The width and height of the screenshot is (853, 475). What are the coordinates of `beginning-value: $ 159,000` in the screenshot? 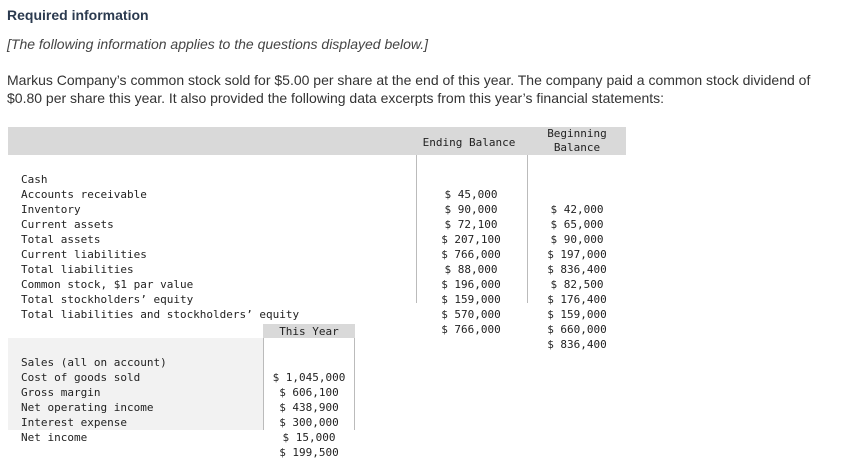 It's located at (577, 314).